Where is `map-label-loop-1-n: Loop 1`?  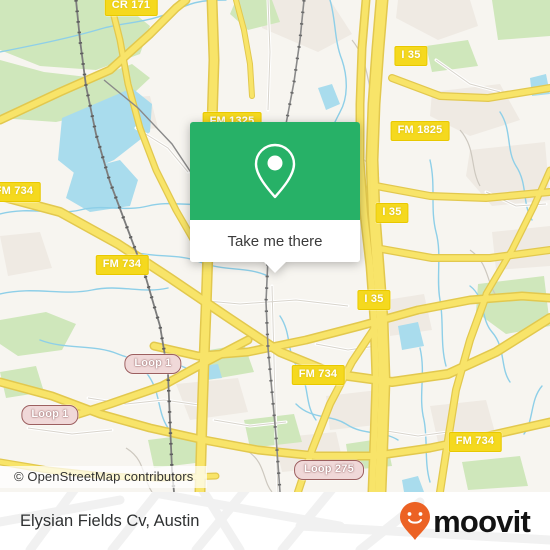 map-label-loop-1-n: Loop 1 is located at coordinates (153, 364).